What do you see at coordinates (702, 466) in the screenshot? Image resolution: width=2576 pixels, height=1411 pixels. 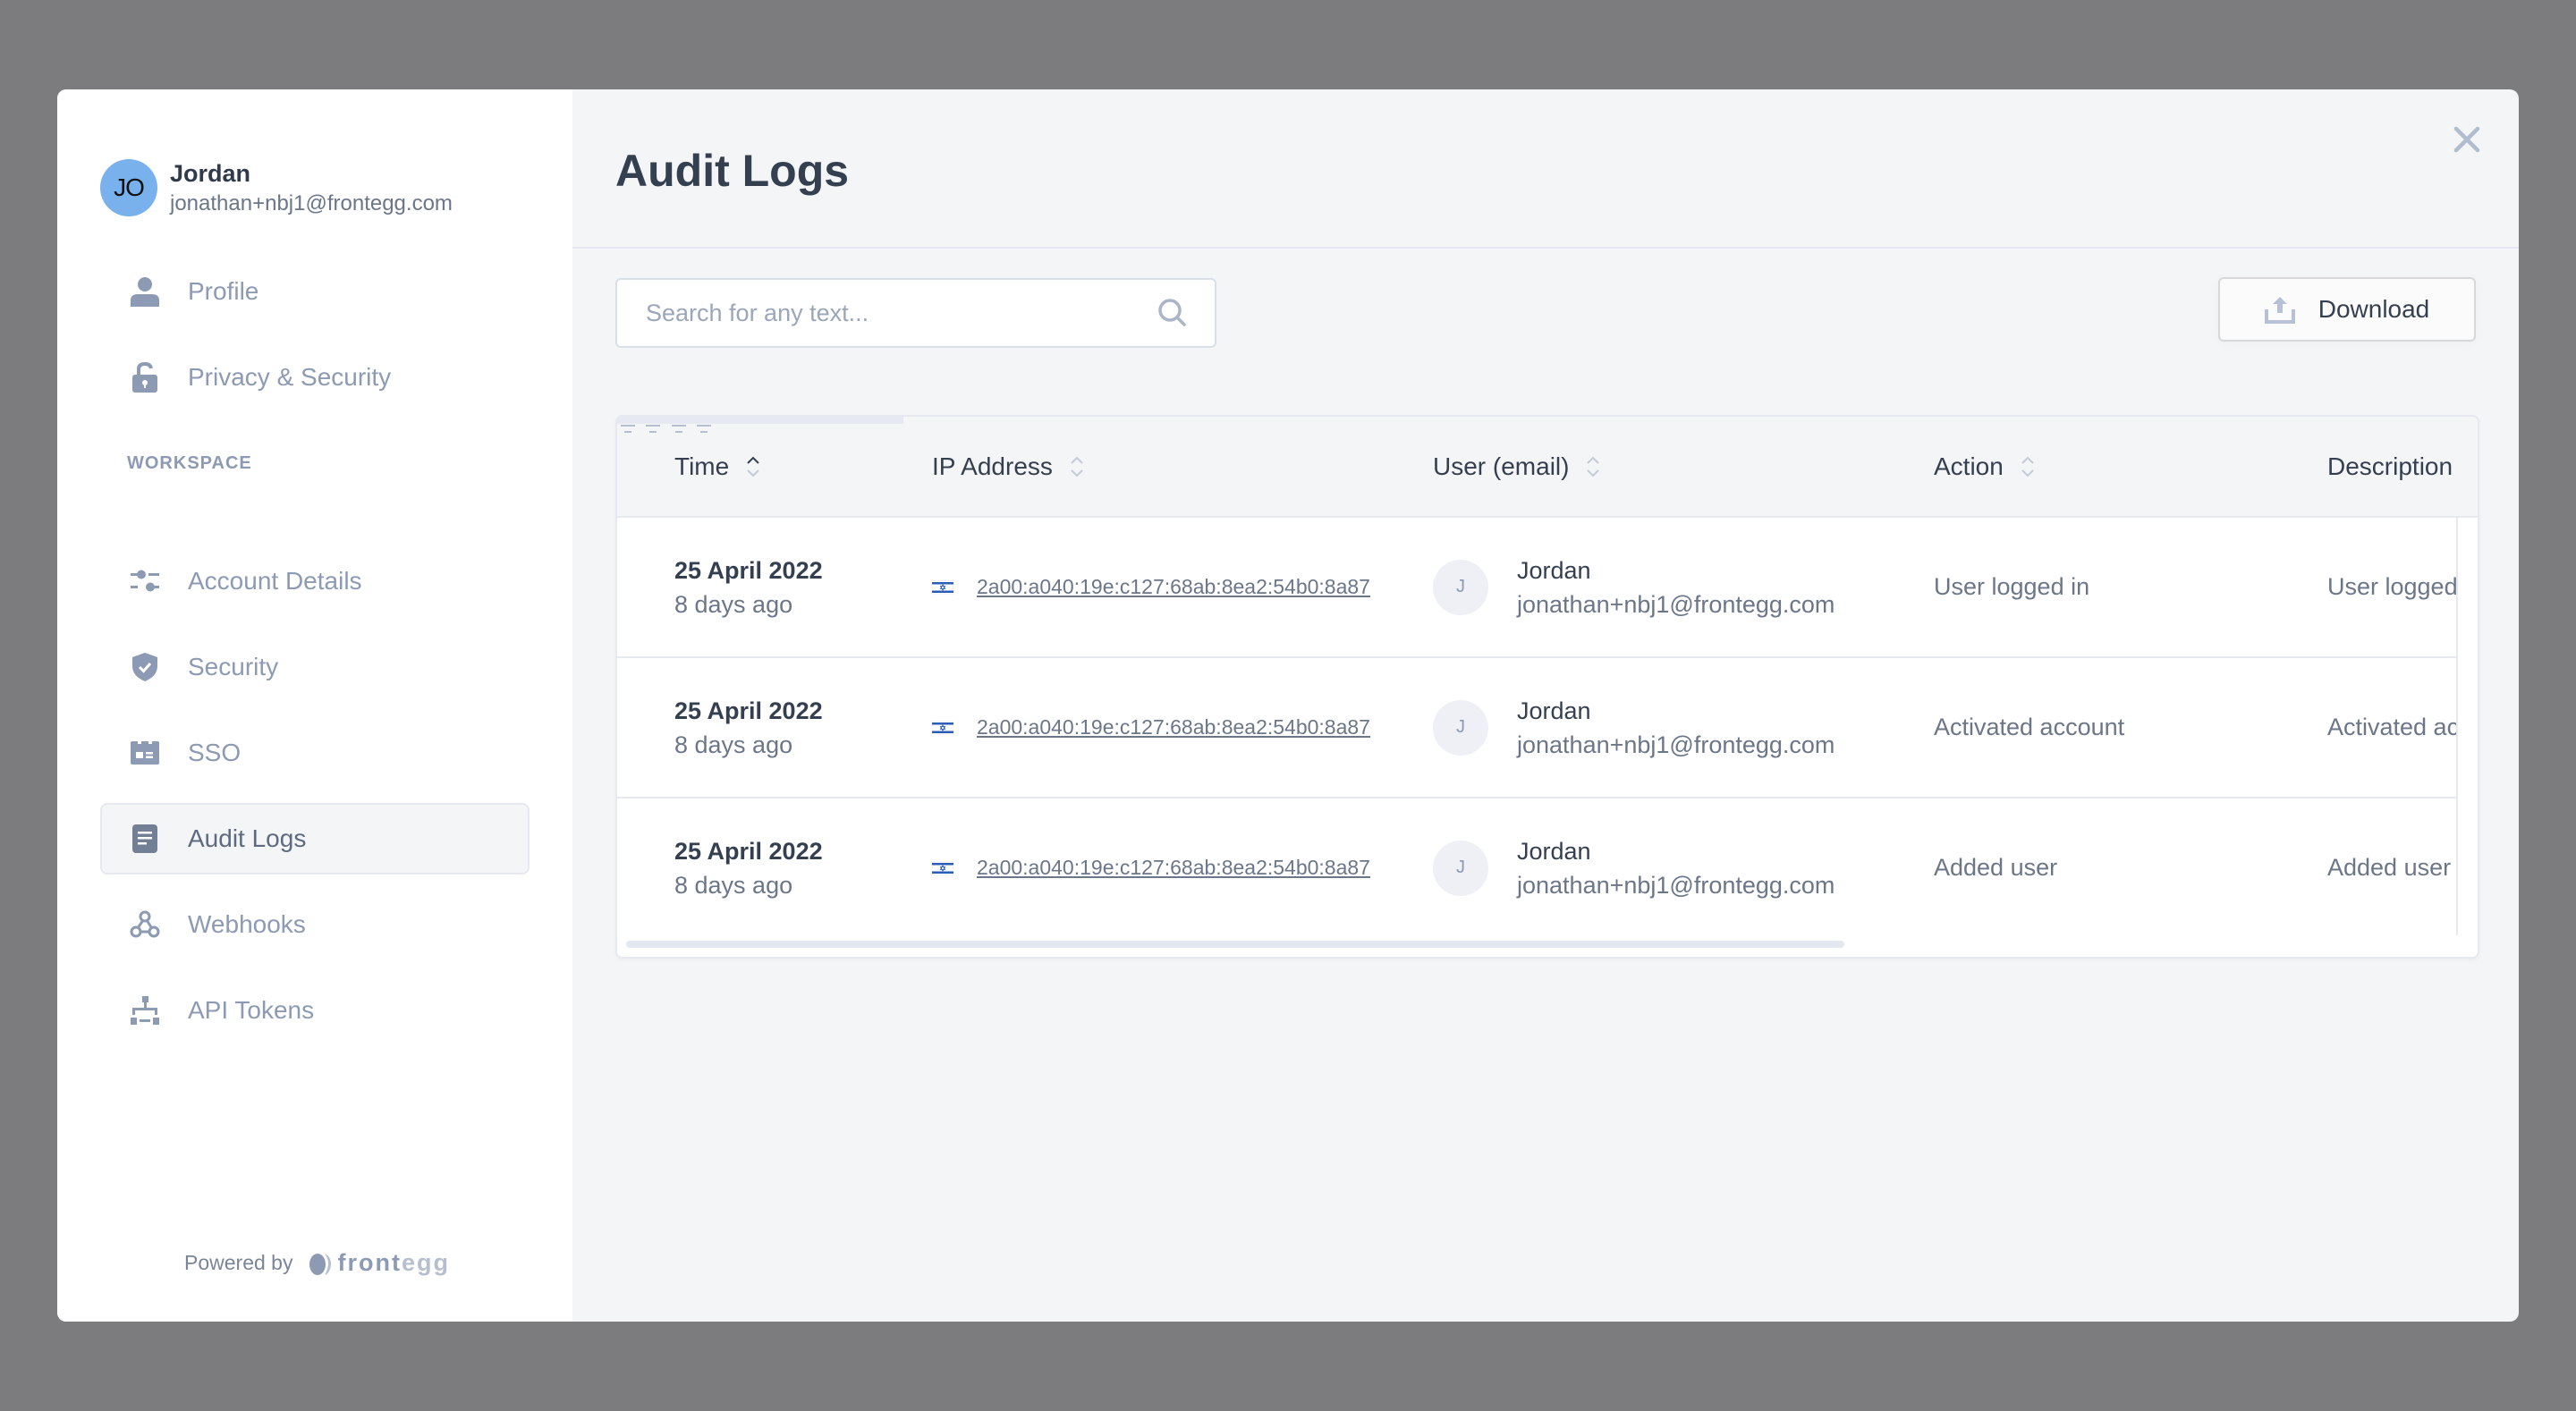 I see `column-label: Time` at bounding box center [702, 466].